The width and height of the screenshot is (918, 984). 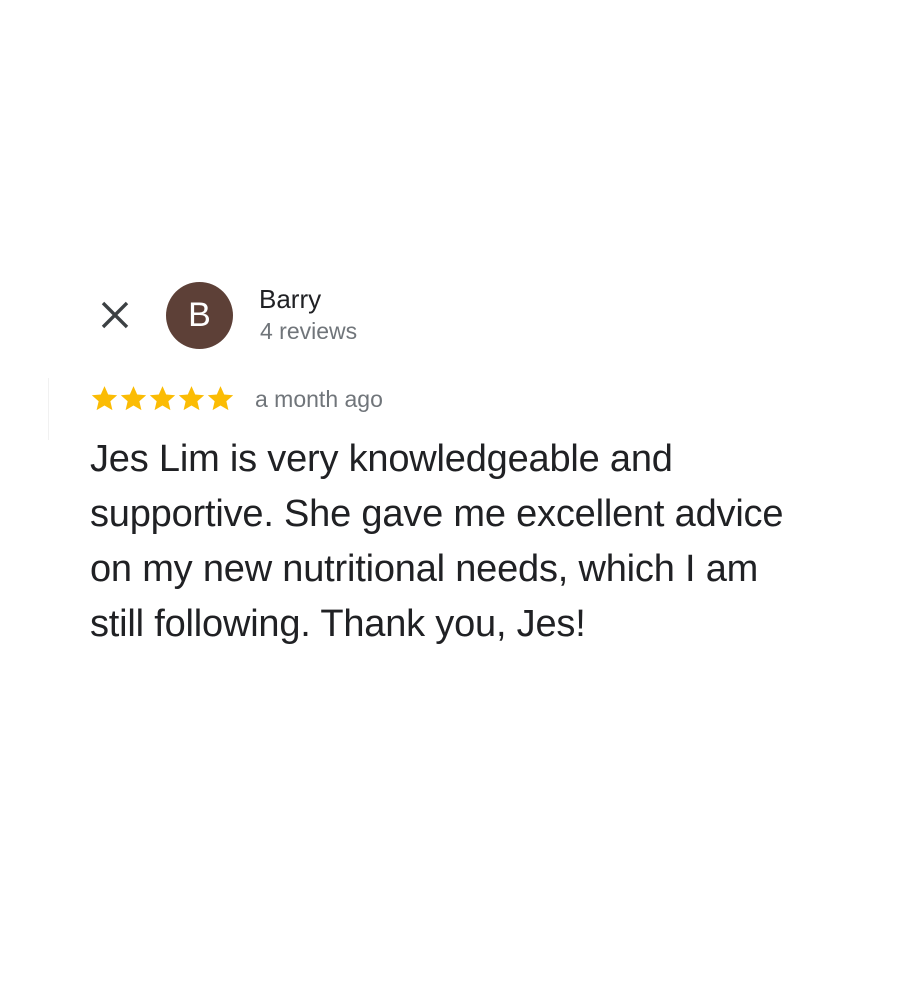 I want to click on close-icon, so click(x=115, y=315).